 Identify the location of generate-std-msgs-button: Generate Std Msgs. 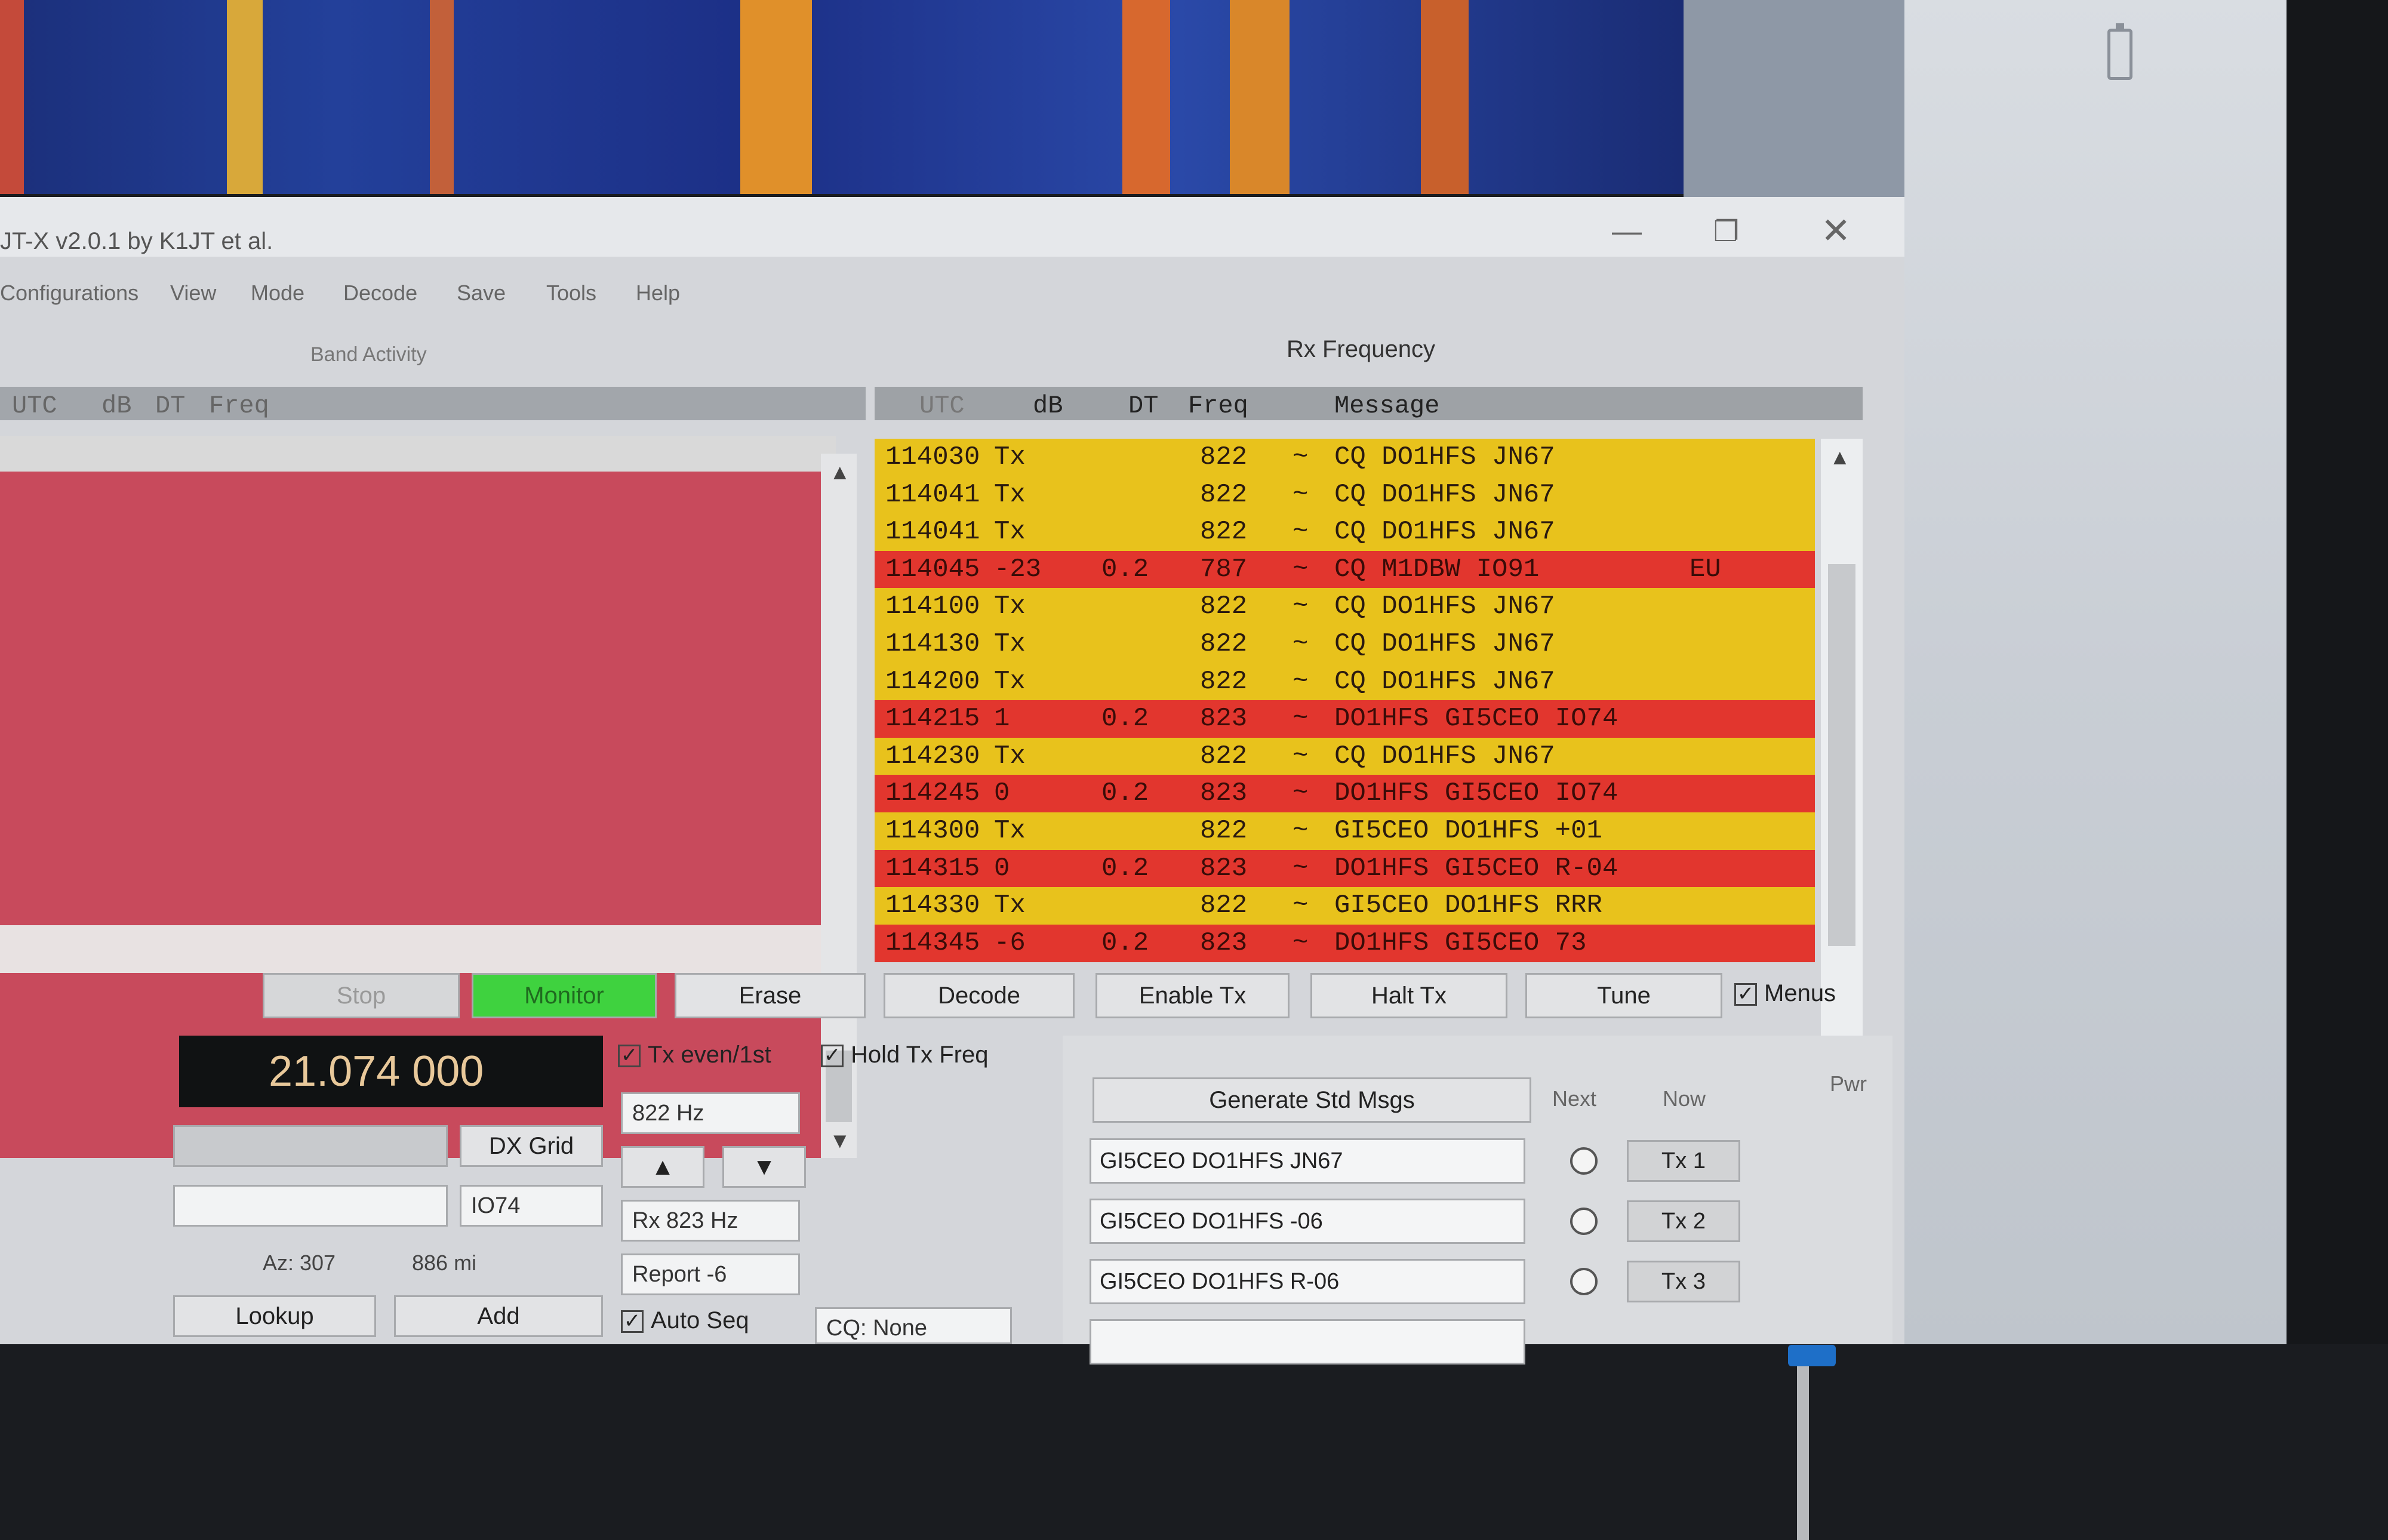
(1312, 1100).